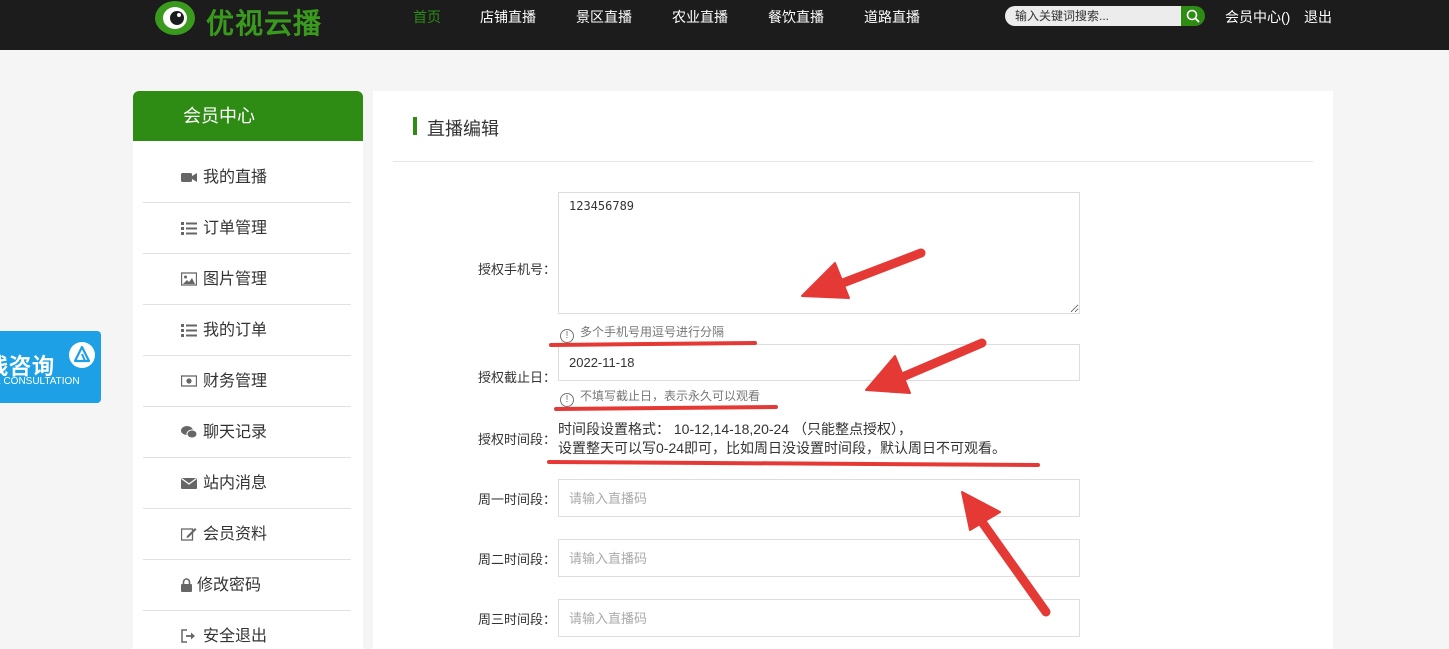  I want to click on phone-hint-text: 多个手机号用逗号进行分隔, so click(652, 332).